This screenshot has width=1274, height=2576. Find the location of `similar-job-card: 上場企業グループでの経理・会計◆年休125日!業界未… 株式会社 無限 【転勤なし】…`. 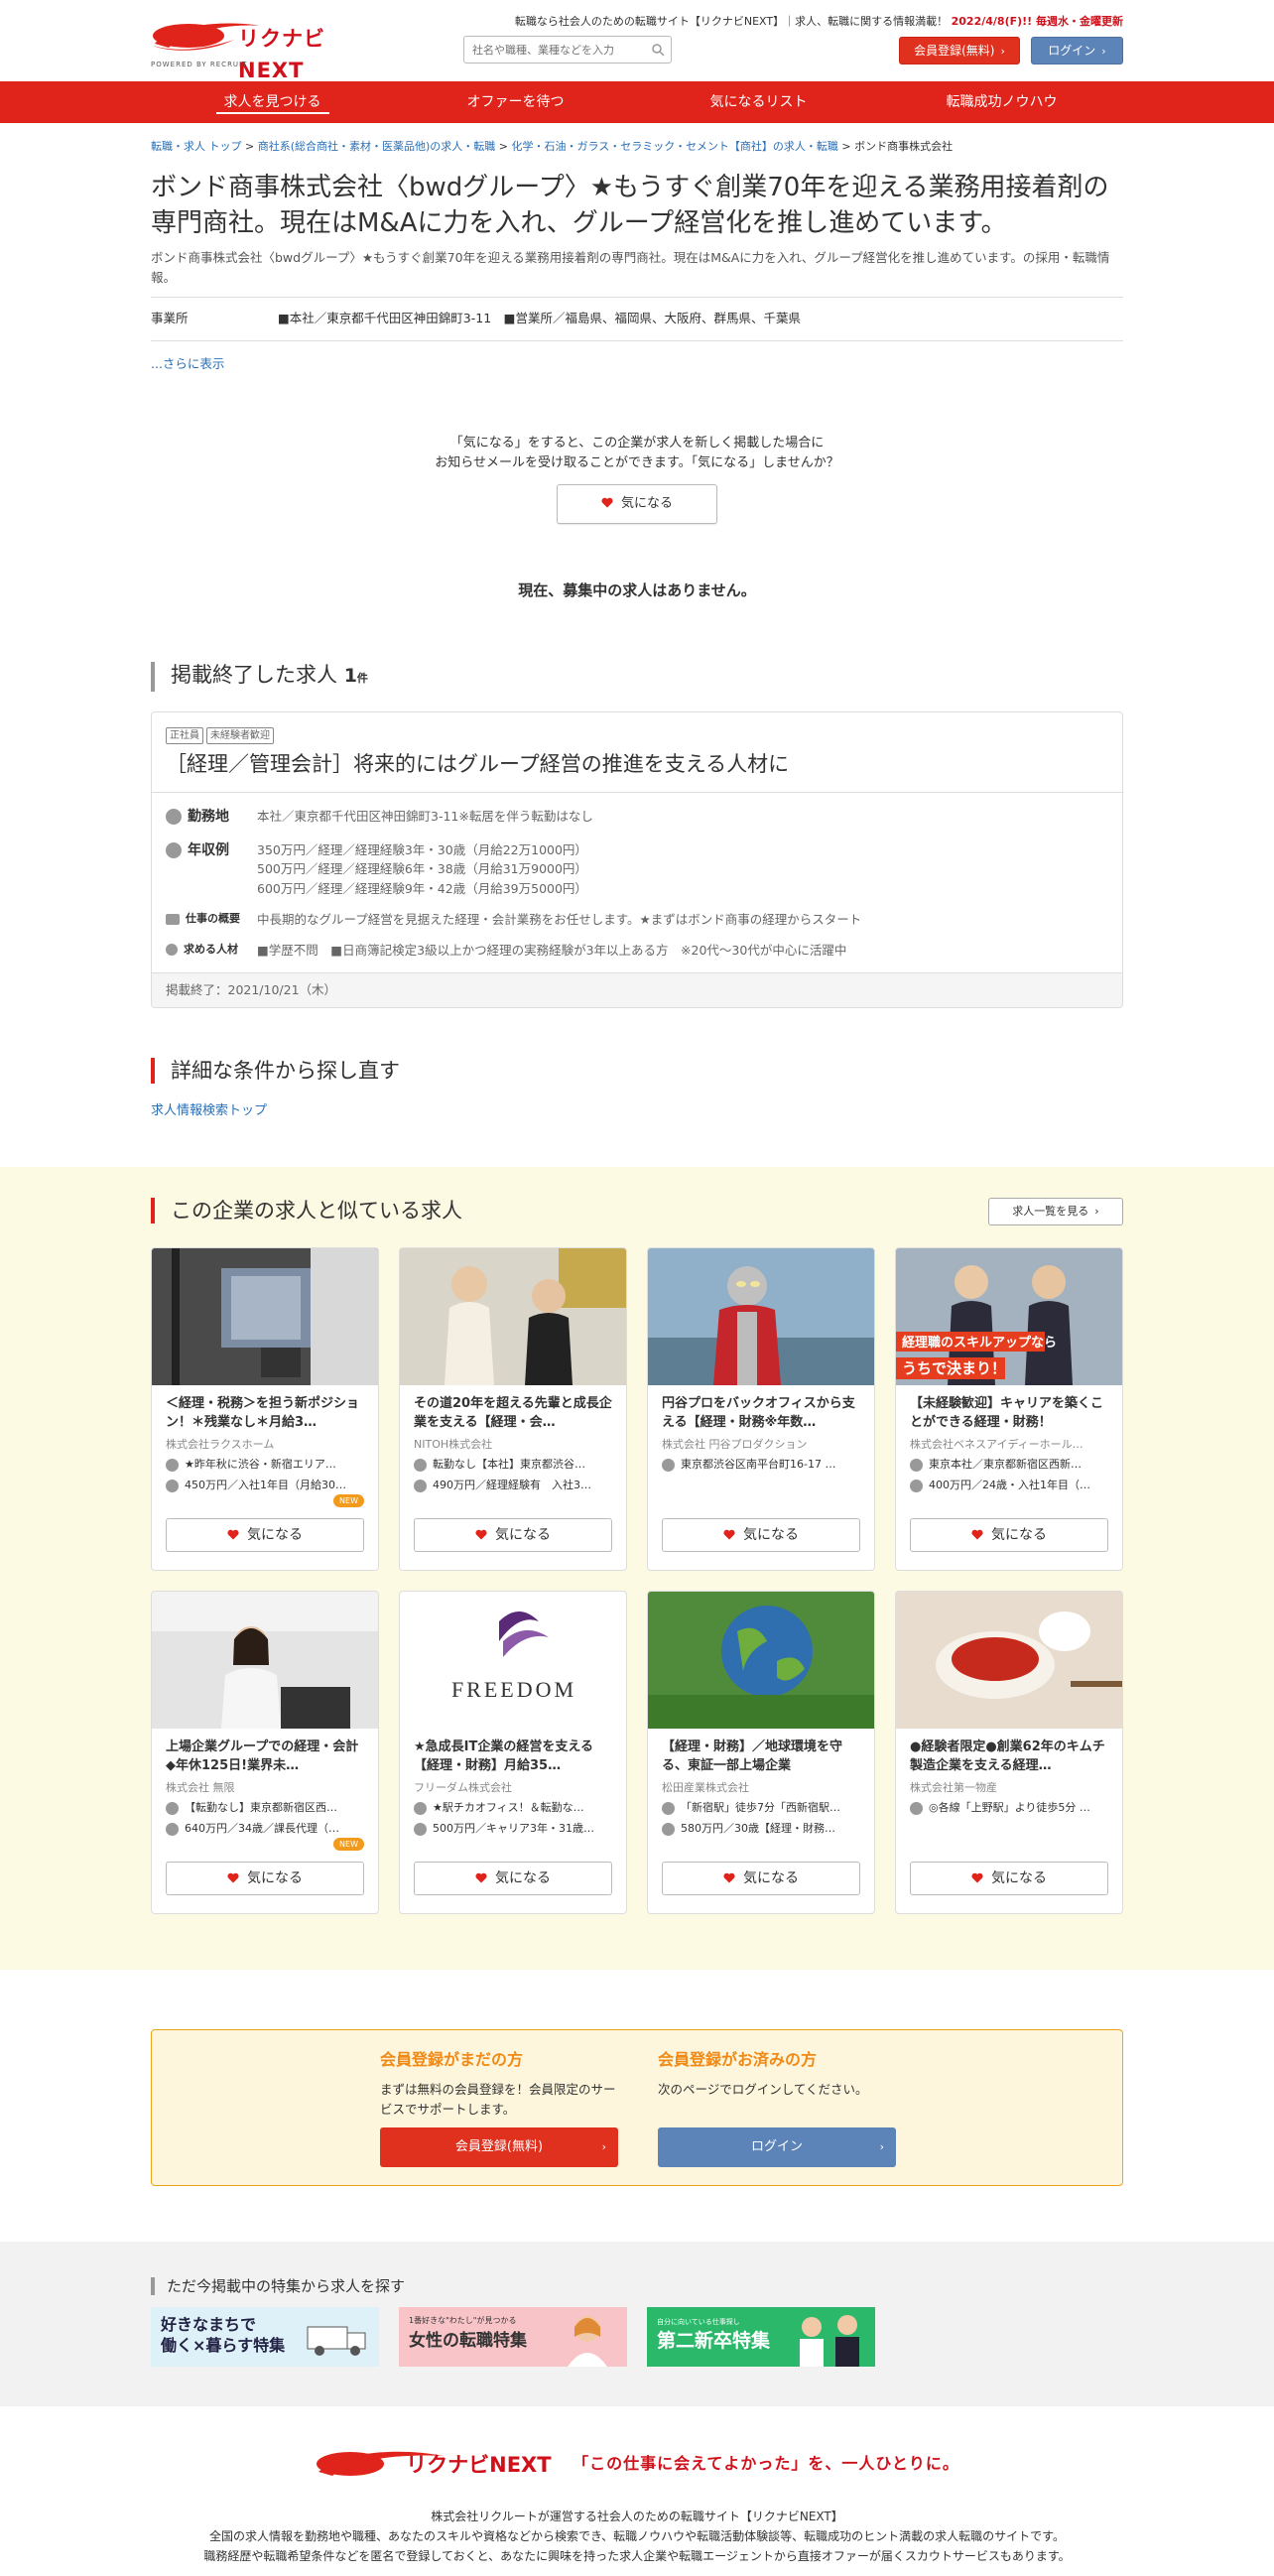

similar-job-card: 上場企業グループでの経理・会計◆年休125日!業界未… 株式会社 無限 【転勤なし】… is located at coordinates (265, 1752).